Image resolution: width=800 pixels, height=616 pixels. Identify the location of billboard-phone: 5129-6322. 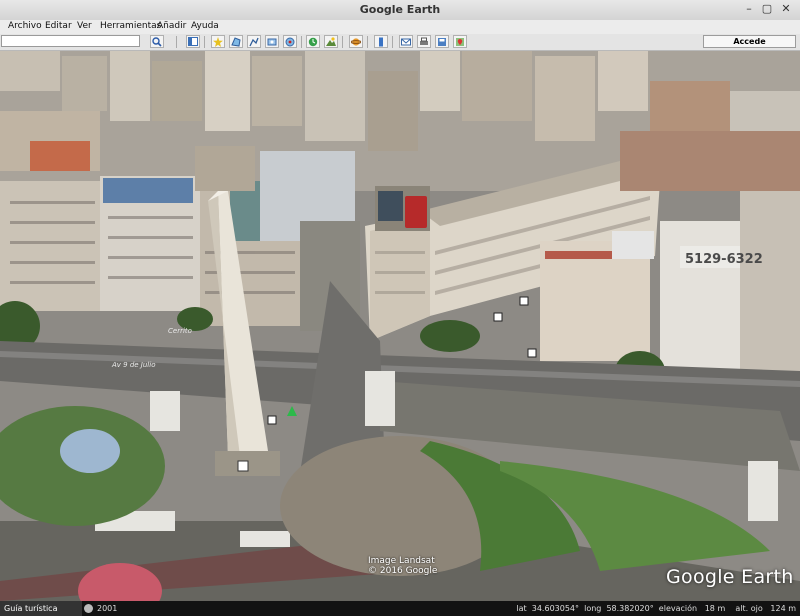
(724, 259).